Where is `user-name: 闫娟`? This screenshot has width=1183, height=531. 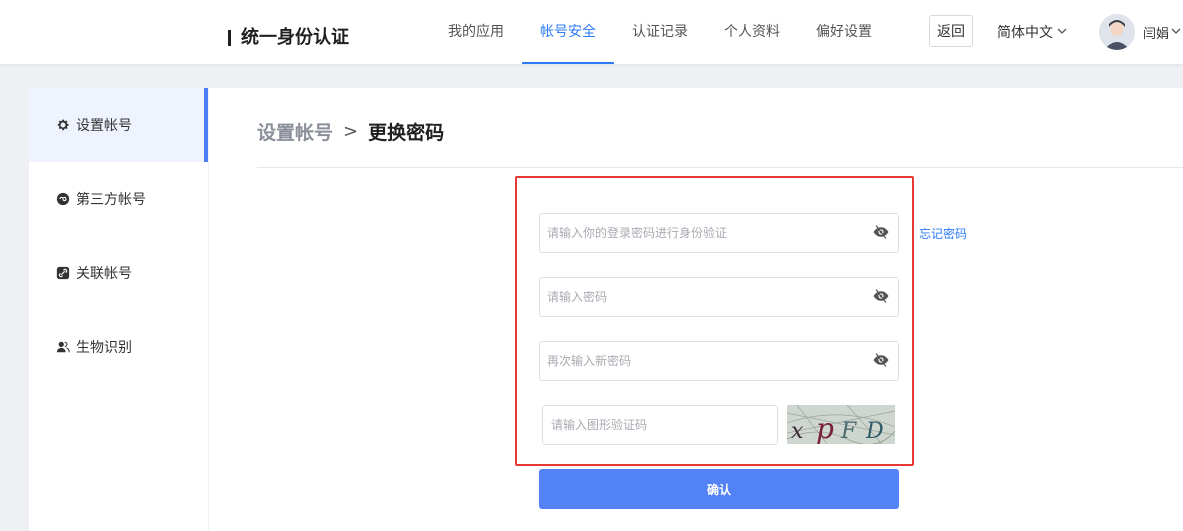
user-name: 闫娟 is located at coordinates (1156, 34).